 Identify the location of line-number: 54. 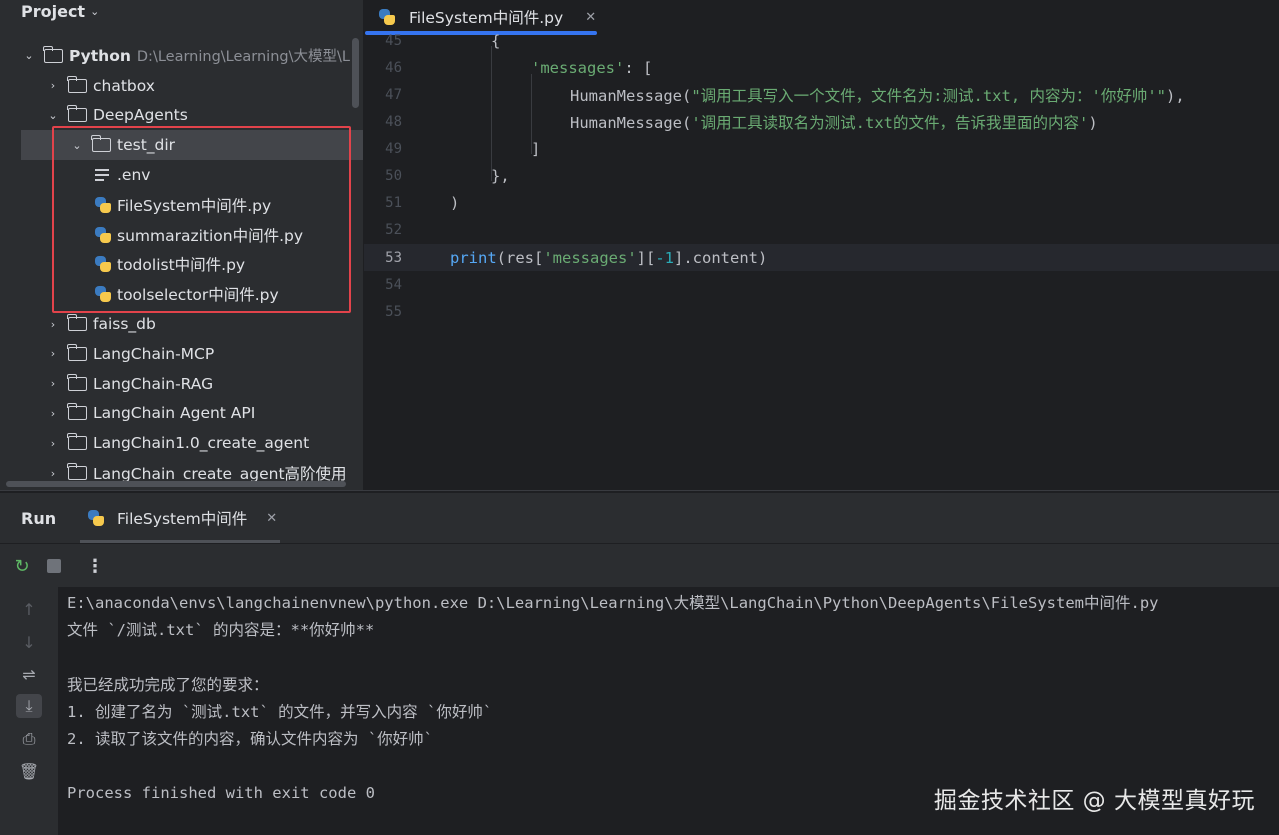
(393, 284).